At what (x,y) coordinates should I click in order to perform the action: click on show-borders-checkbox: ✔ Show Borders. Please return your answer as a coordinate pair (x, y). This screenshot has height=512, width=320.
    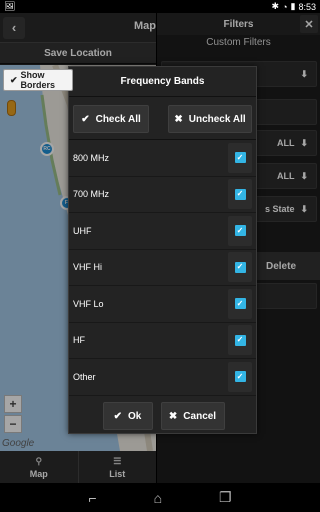
    Looking at the image, I should click on (38, 80).